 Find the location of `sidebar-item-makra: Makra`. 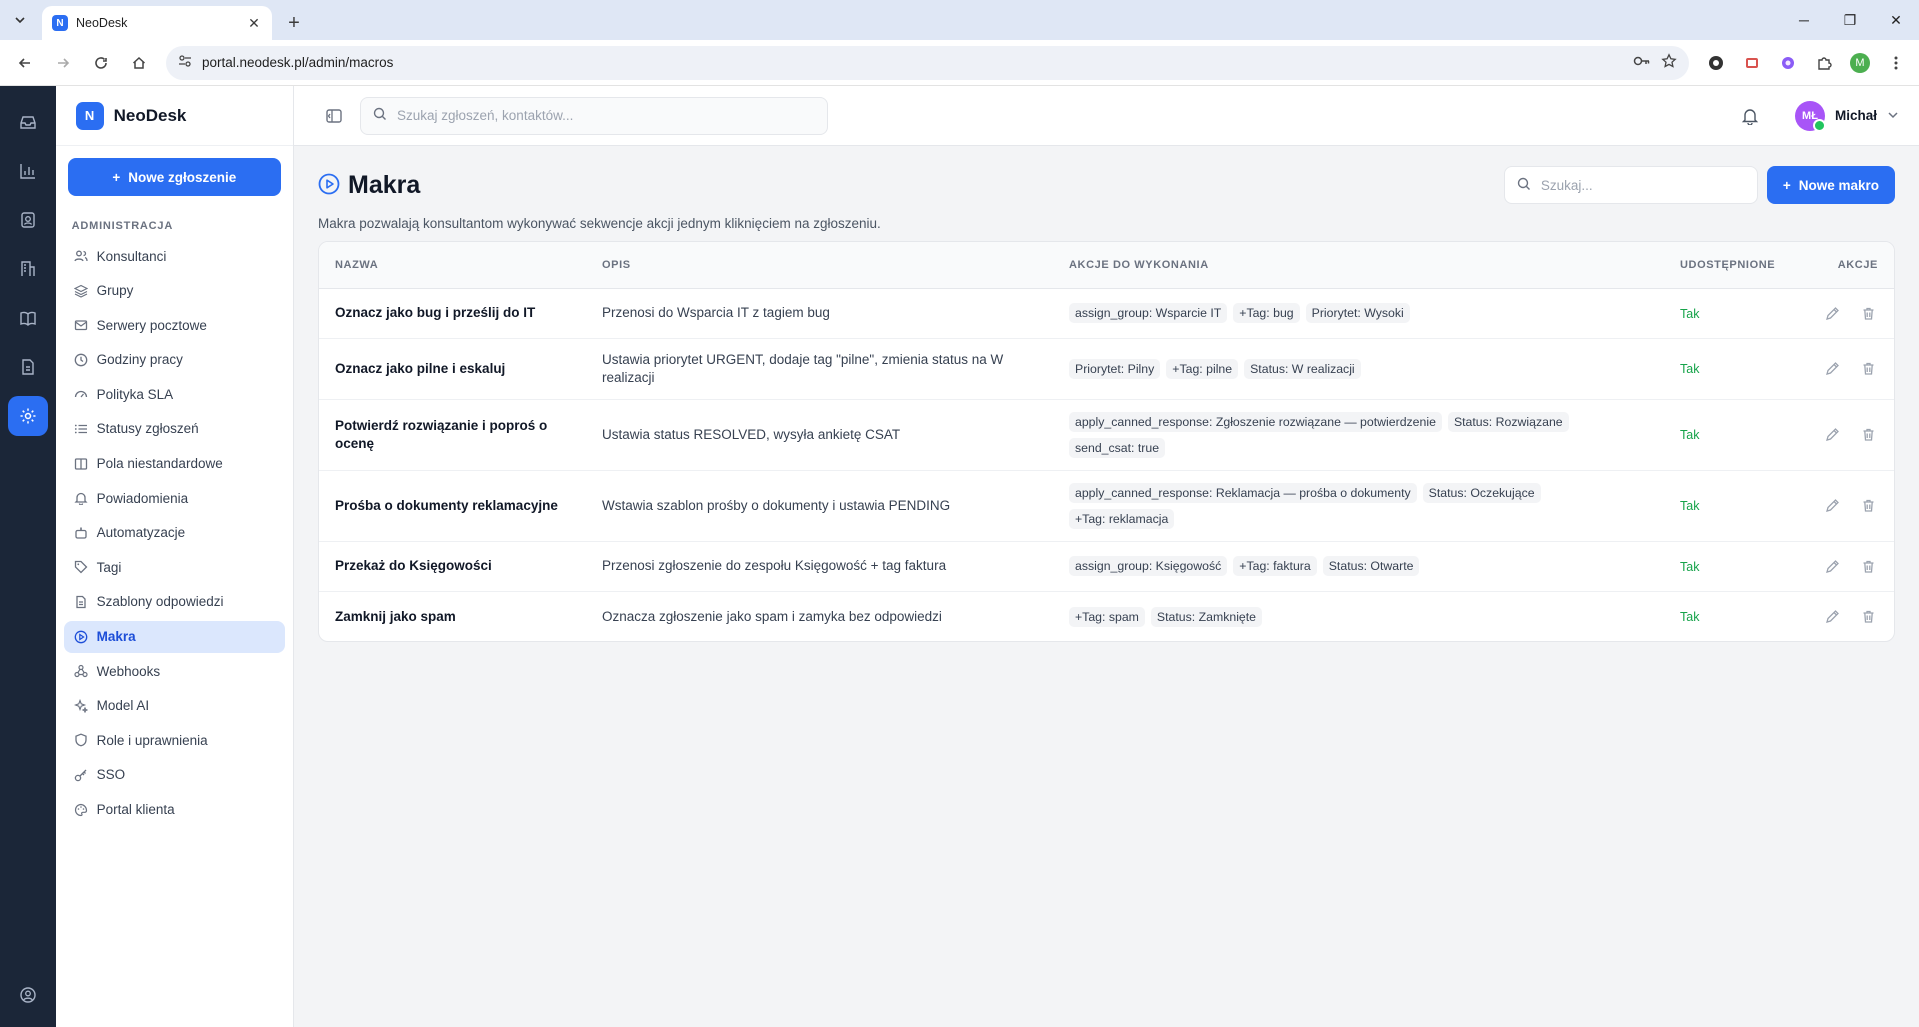

sidebar-item-makra: Makra is located at coordinates (174, 636).